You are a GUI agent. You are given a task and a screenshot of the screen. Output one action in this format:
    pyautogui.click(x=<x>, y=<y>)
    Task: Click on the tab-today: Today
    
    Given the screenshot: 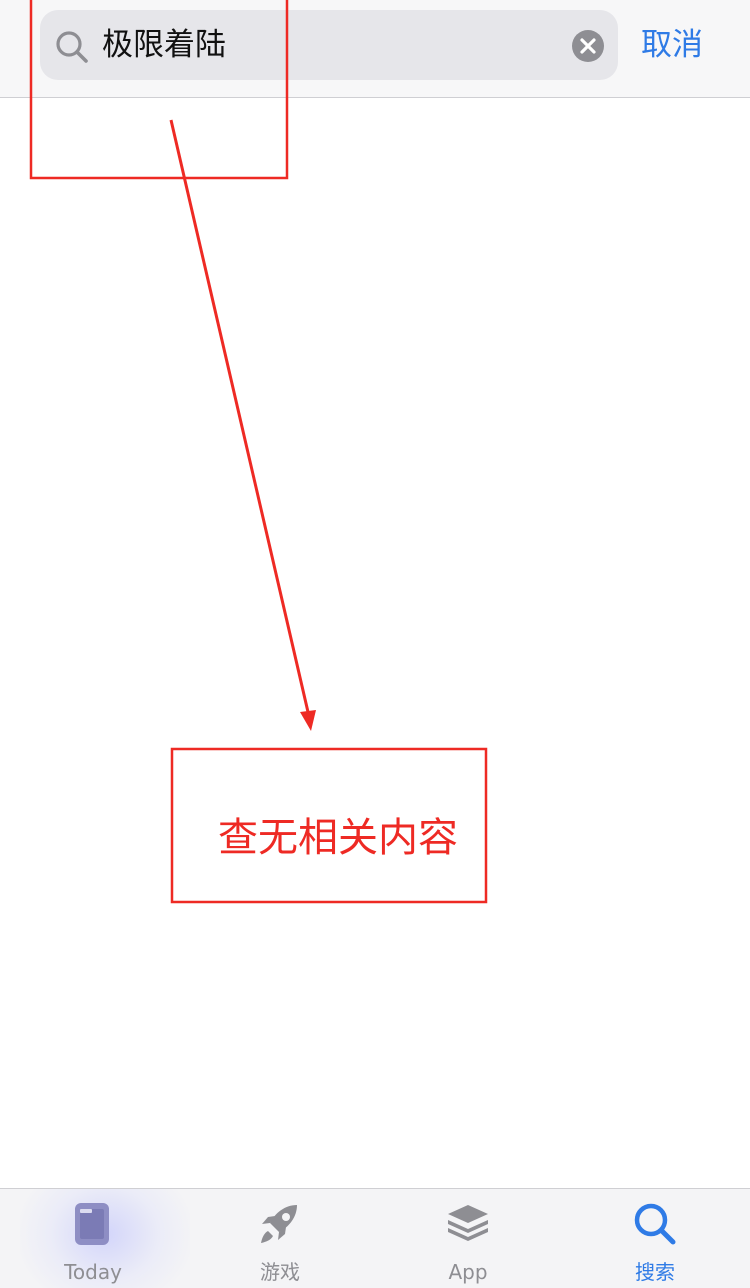 What is the action you would take?
    pyautogui.click(x=93, y=1238)
    